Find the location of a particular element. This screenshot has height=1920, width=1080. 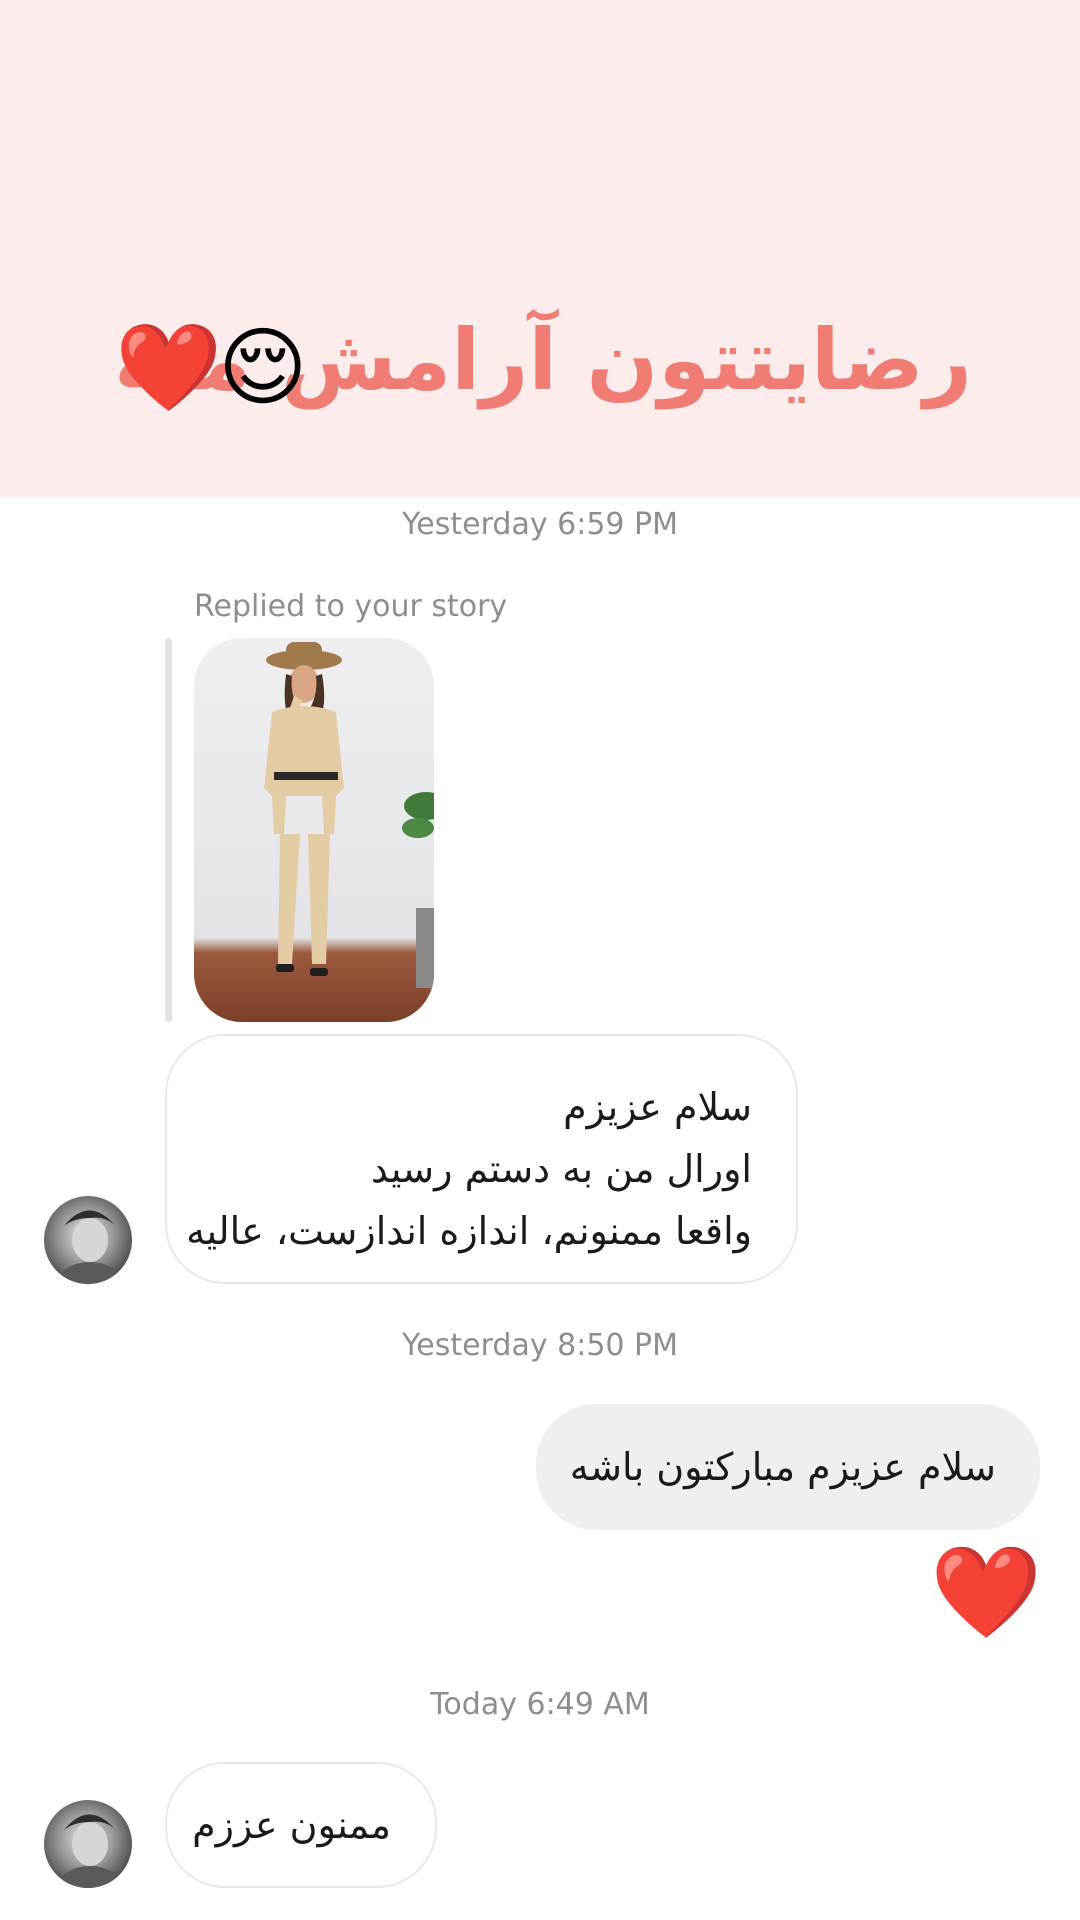

story-photo-woman-in-beige-jumpsuit is located at coordinates (349, 815).